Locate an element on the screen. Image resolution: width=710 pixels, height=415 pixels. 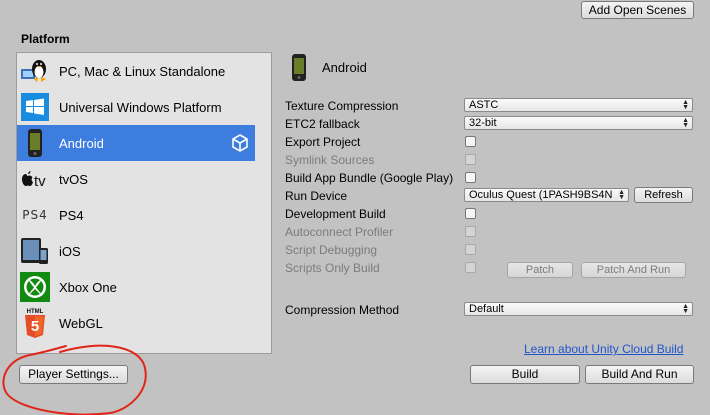
run-device-dropdown: Oculus Quest (1PASH9BS4N ▲ ▼ is located at coordinates (546, 195).